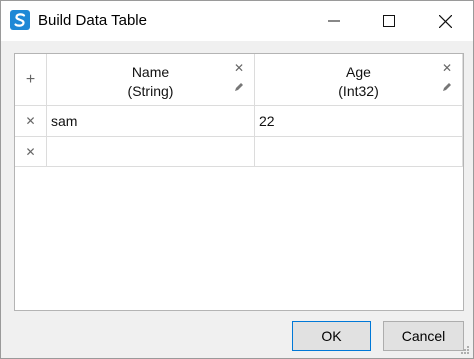  What do you see at coordinates (358, 91) in the screenshot?
I see `column-type-label: (Int32)` at bounding box center [358, 91].